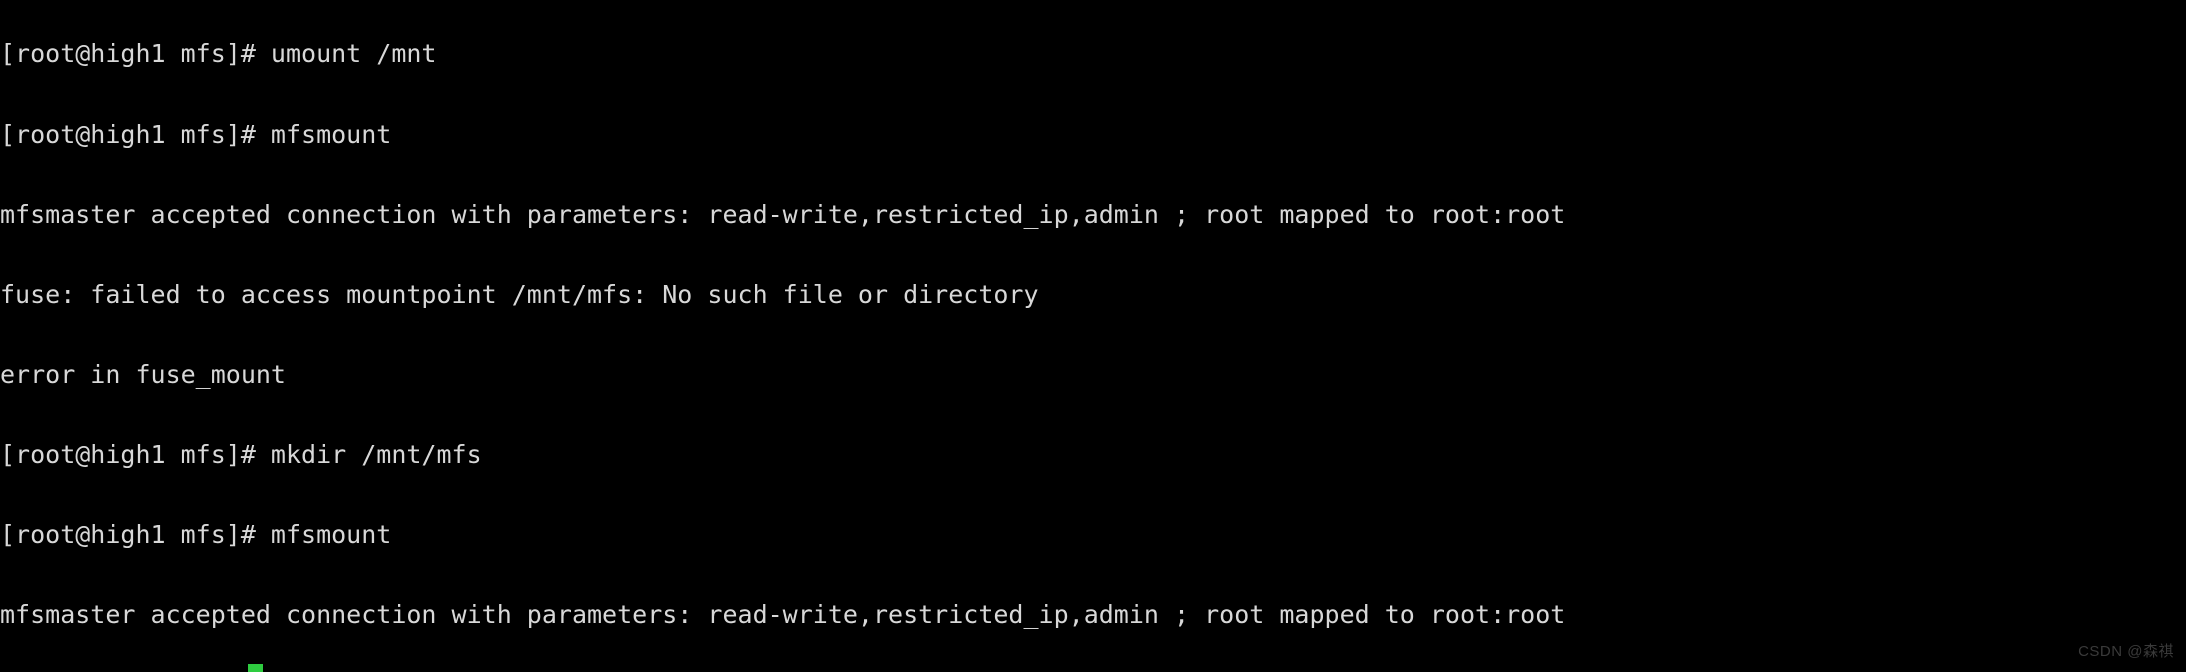 This screenshot has height=672, width=2186. I want to click on watermark: CSDN @森祺, so click(2126, 652).